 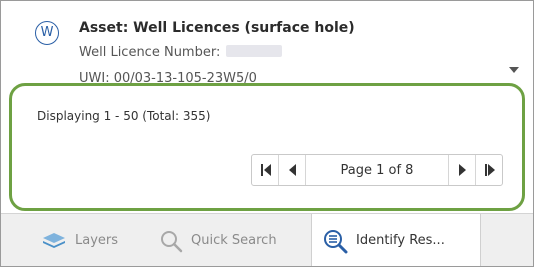 I want to click on displaying-count: Displaying 1 - 50 (Total: 355), so click(x=124, y=116).